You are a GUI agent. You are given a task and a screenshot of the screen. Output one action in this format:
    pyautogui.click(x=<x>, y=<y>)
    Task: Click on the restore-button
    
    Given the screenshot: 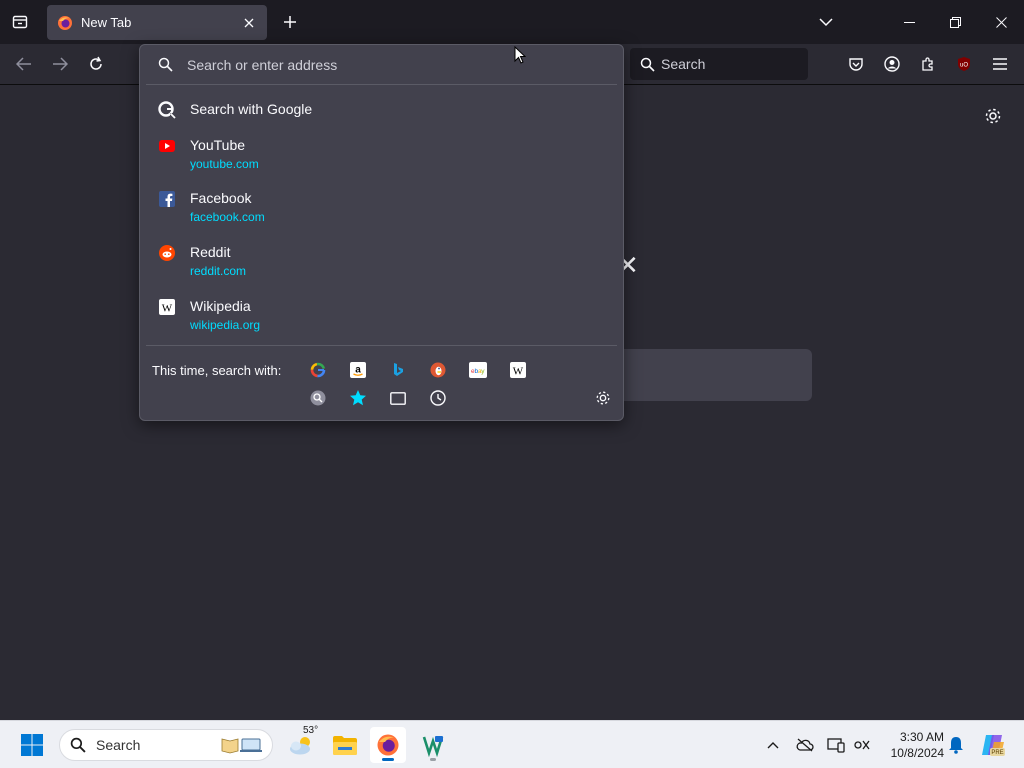 What is the action you would take?
    pyautogui.click(x=955, y=22)
    